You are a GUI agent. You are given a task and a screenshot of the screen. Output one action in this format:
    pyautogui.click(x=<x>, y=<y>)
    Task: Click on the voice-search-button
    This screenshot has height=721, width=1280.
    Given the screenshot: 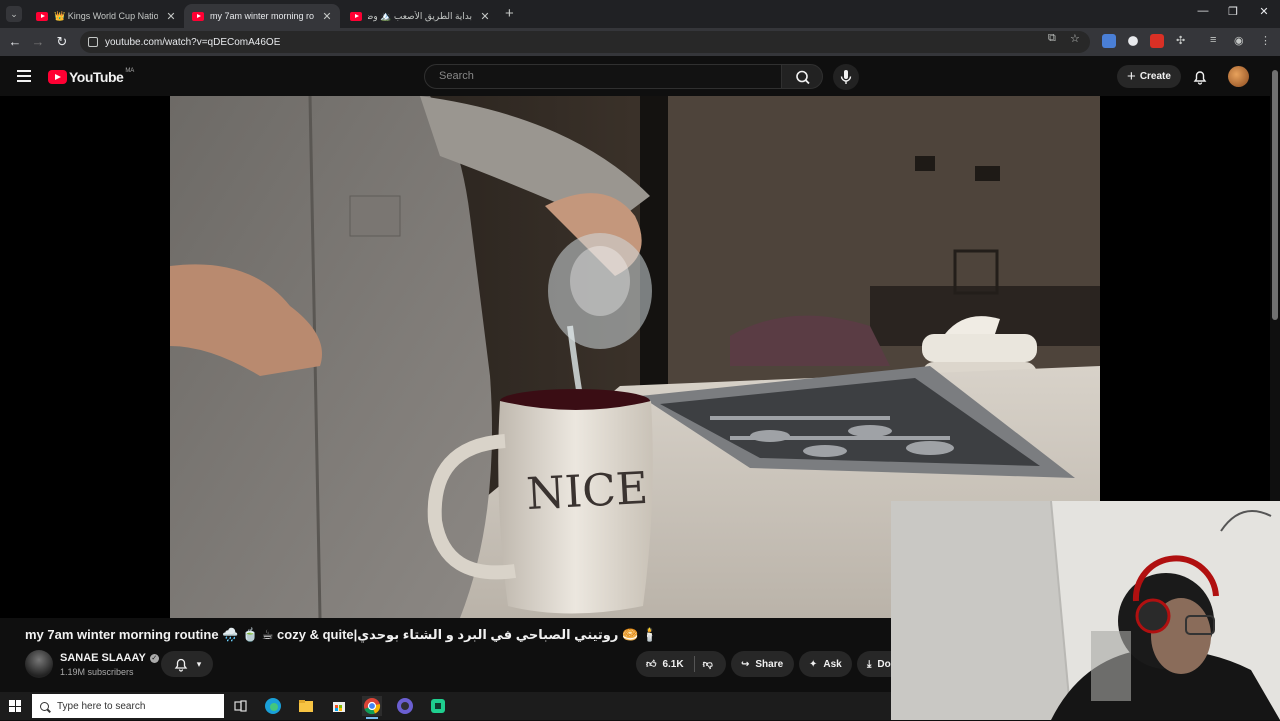 What is the action you would take?
    pyautogui.click(x=846, y=77)
    